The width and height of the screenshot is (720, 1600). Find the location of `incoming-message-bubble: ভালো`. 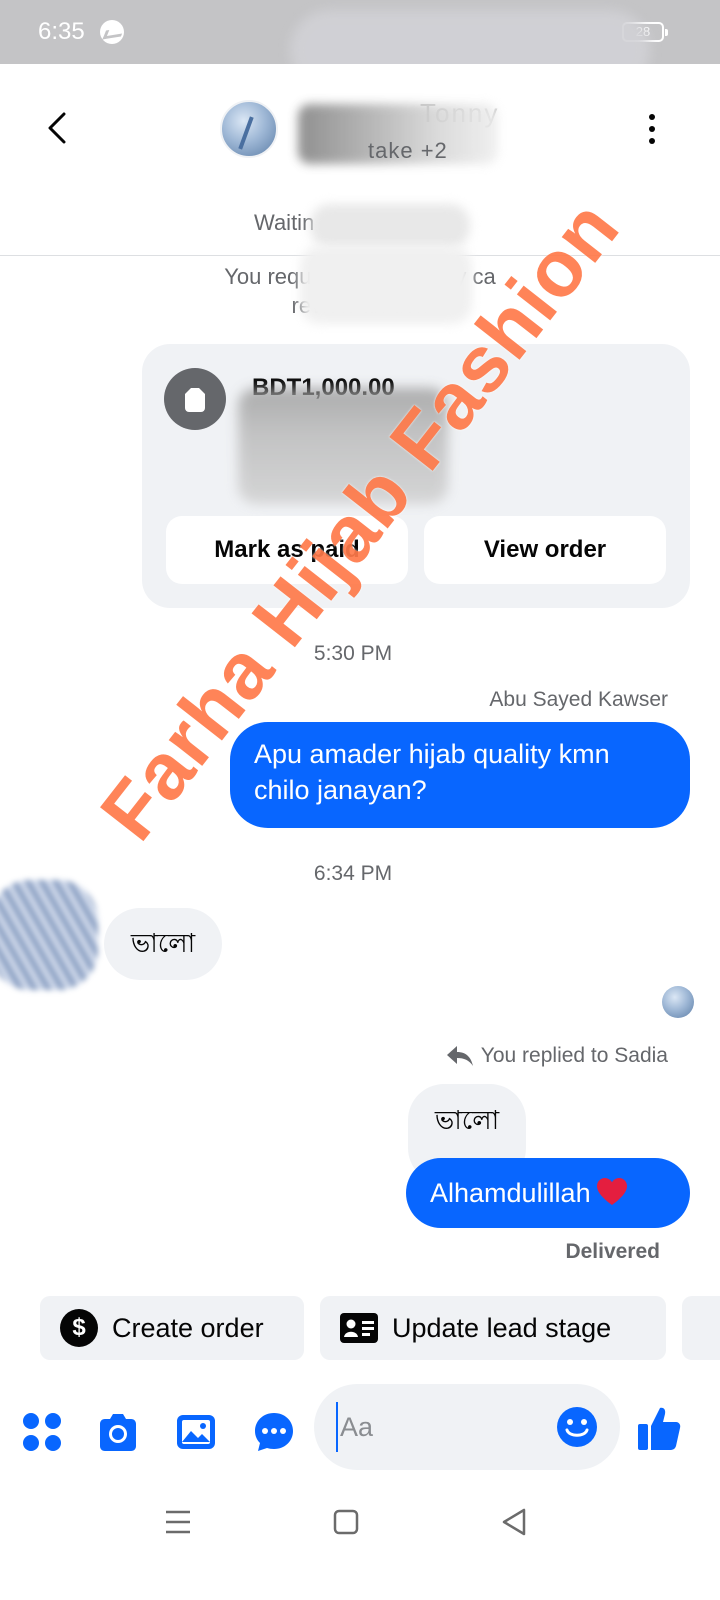

incoming-message-bubble: ভালো is located at coordinates (163, 944).